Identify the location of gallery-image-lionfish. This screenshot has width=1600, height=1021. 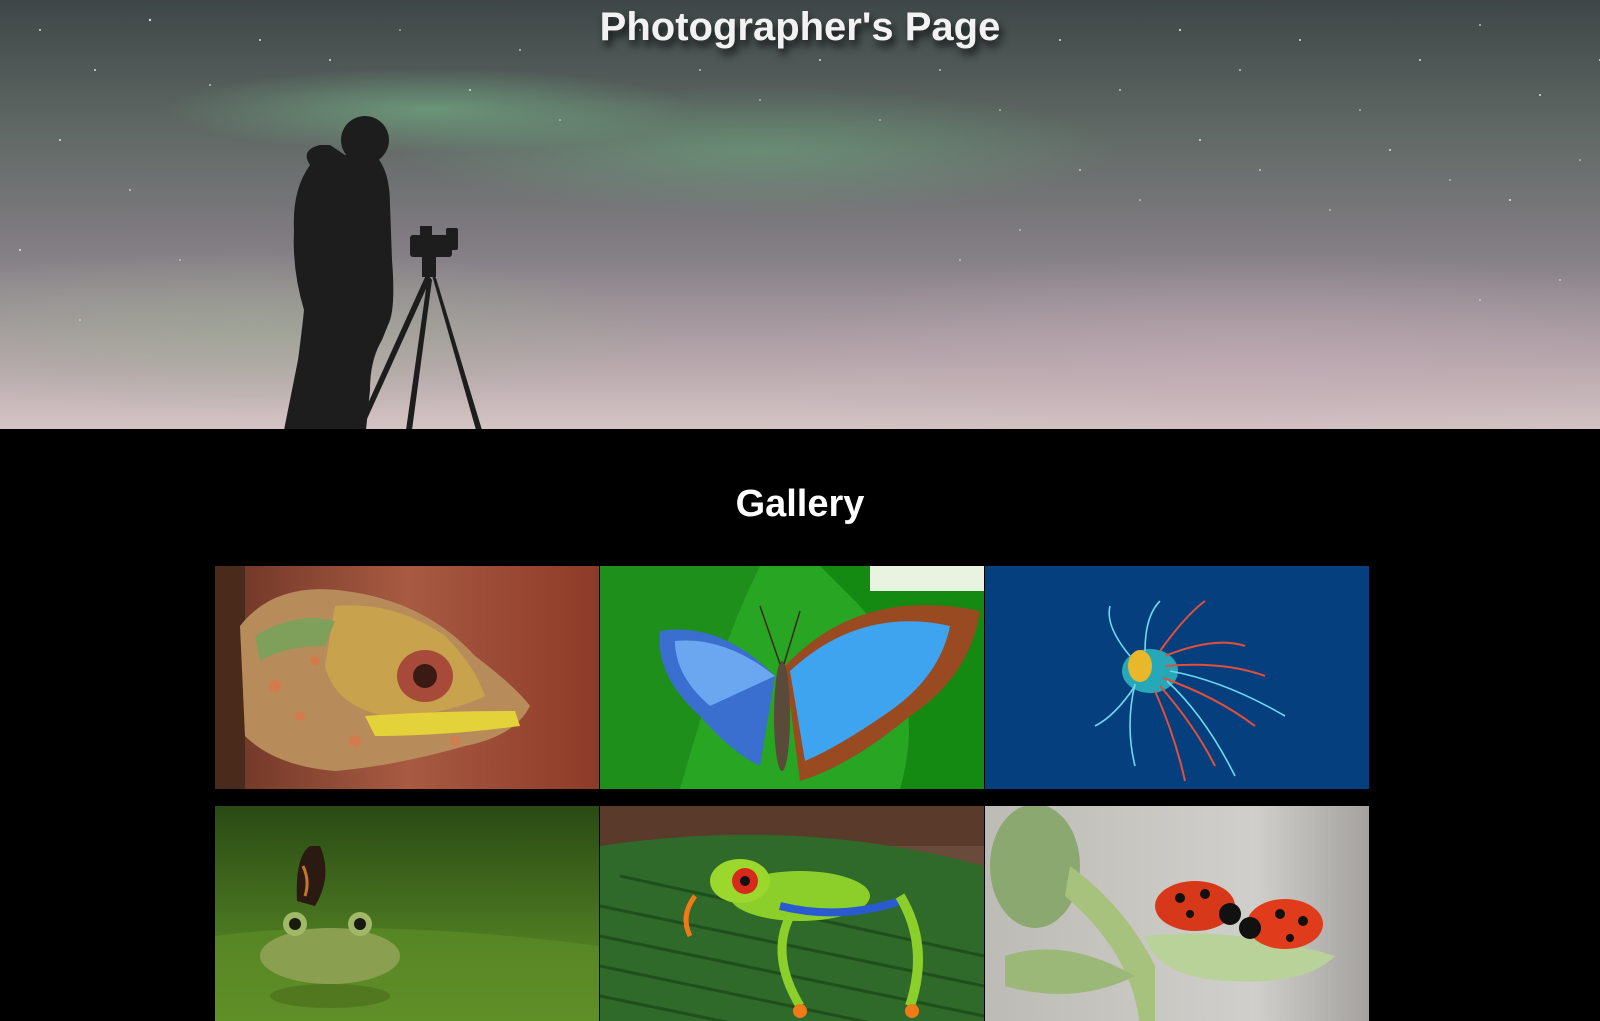
(1177, 677).